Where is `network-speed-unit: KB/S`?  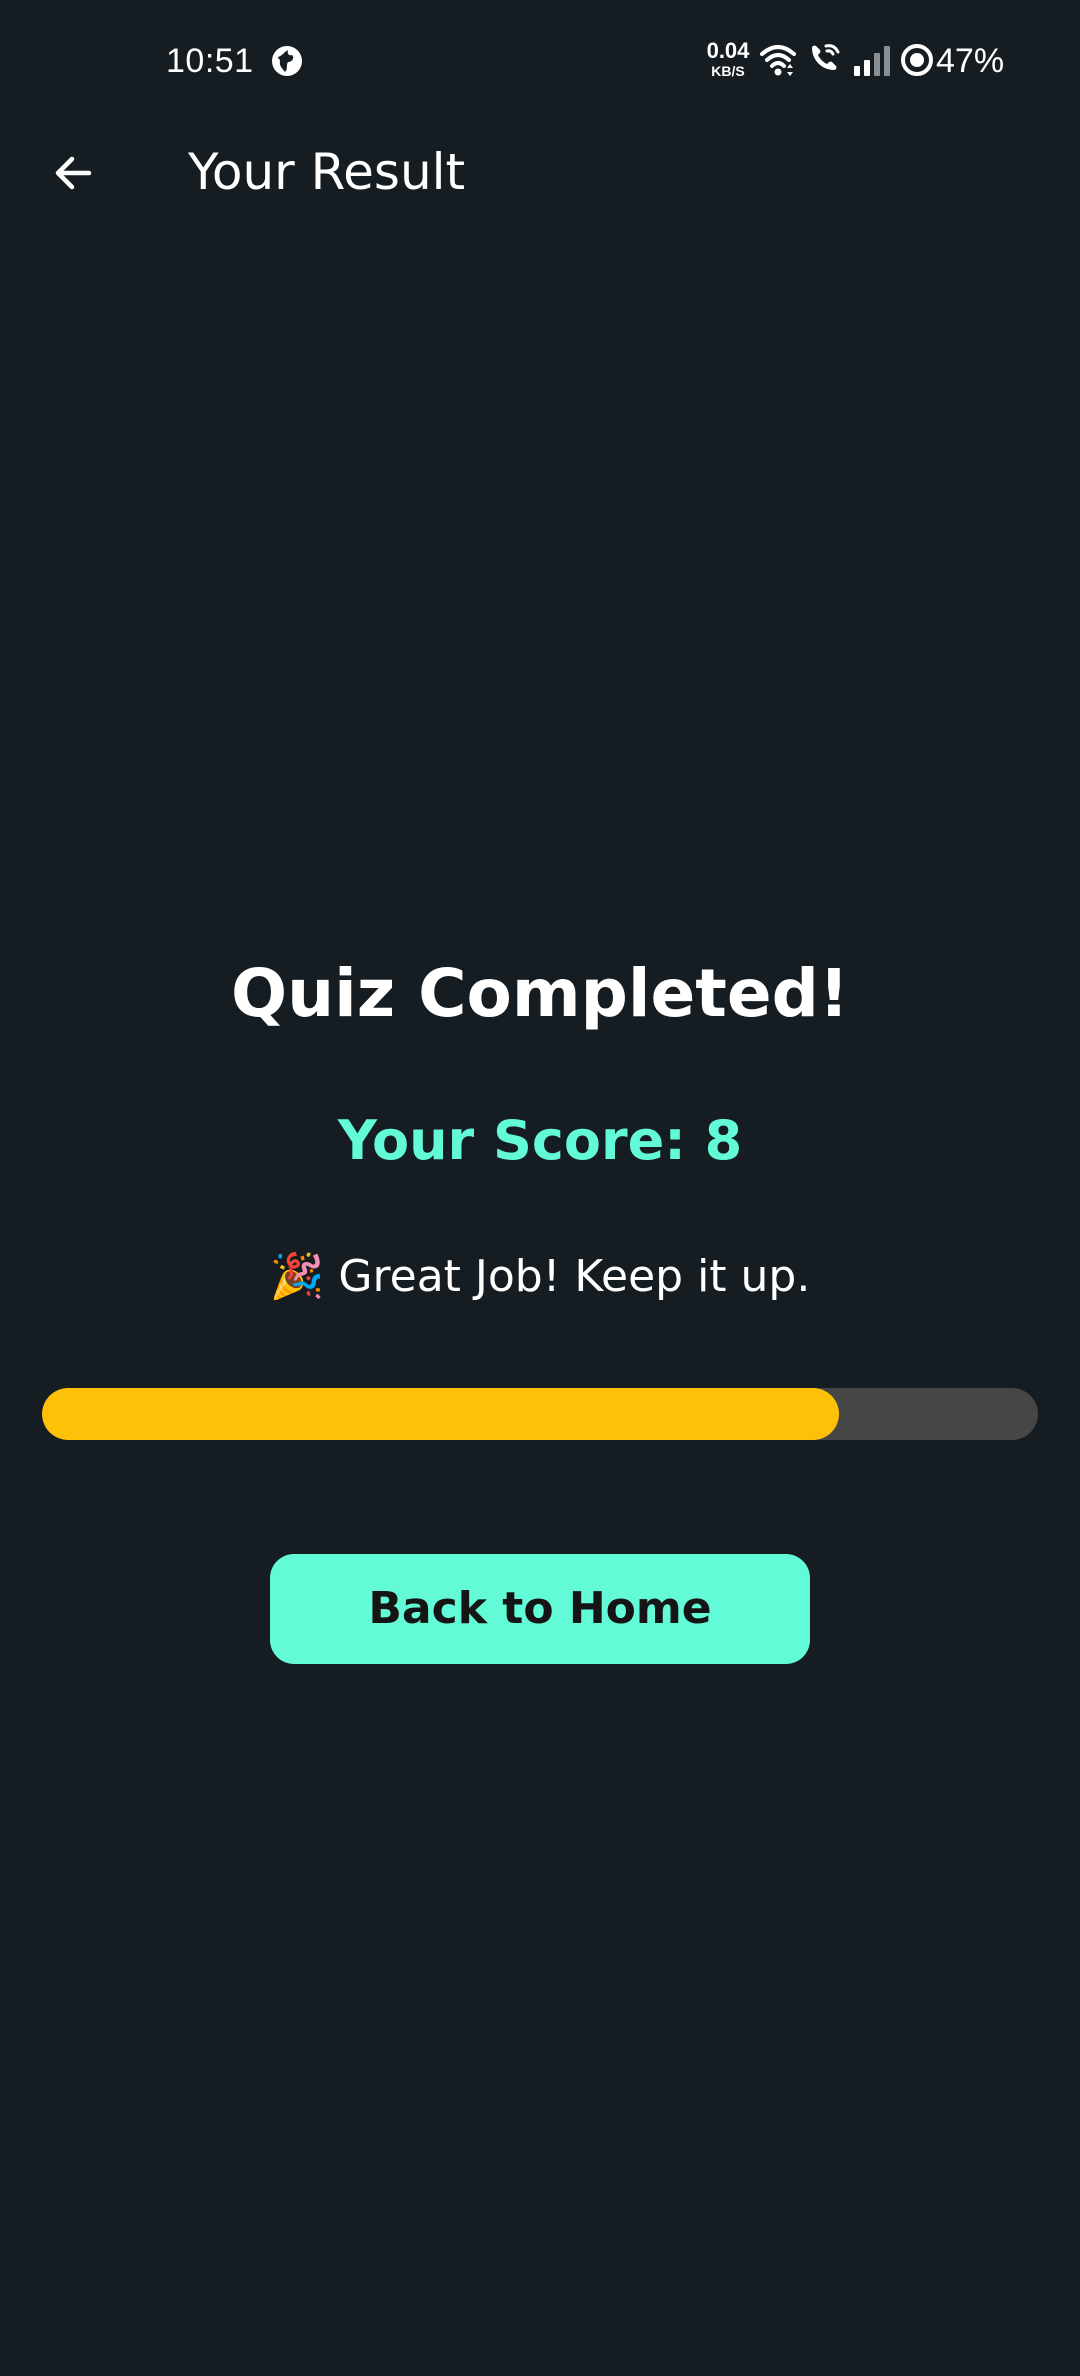
network-speed-unit: KB/S is located at coordinates (728, 71).